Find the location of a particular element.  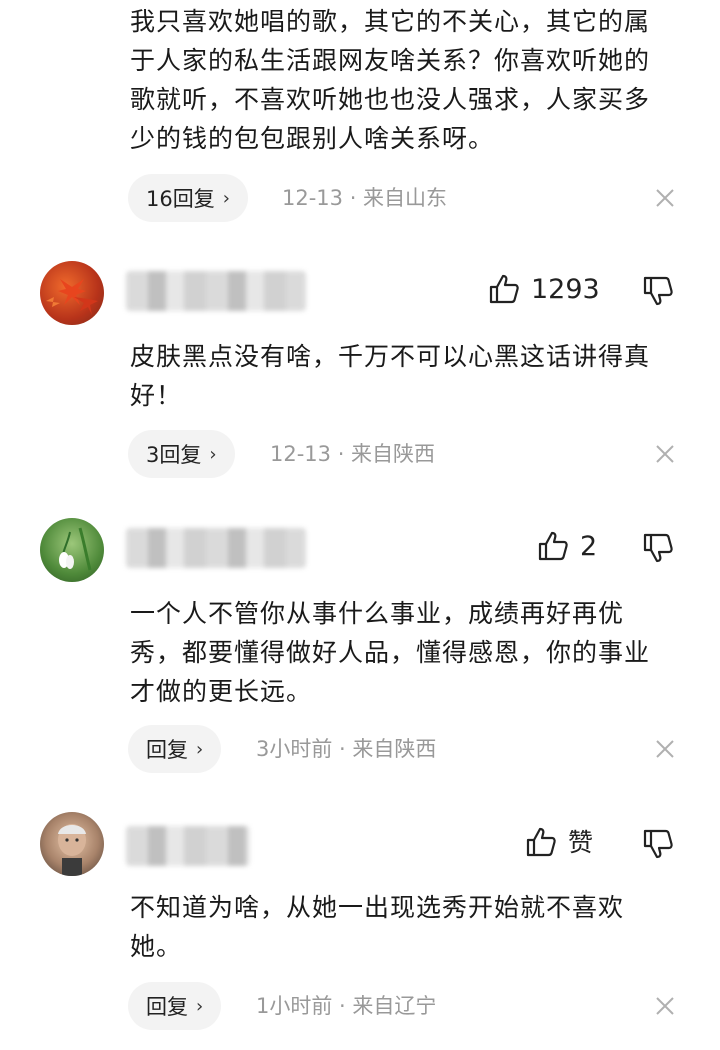

like-count: 2 is located at coordinates (589, 546).